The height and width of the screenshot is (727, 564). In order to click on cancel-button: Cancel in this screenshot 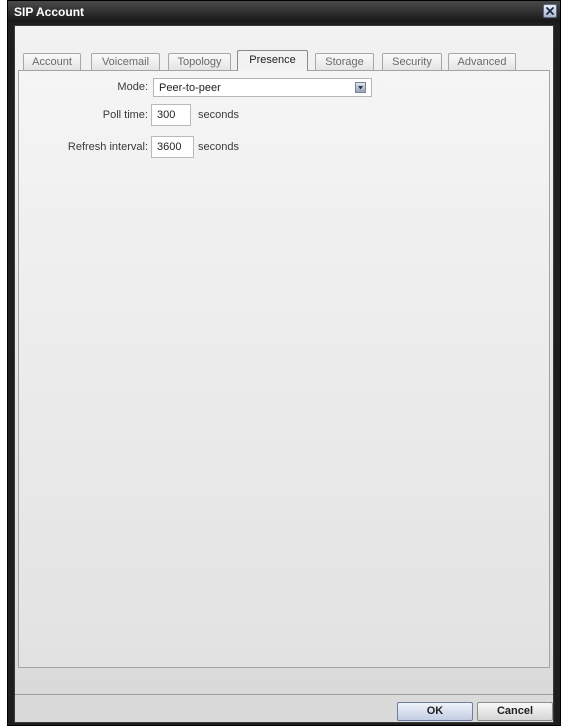, I will do `click(515, 711)`.